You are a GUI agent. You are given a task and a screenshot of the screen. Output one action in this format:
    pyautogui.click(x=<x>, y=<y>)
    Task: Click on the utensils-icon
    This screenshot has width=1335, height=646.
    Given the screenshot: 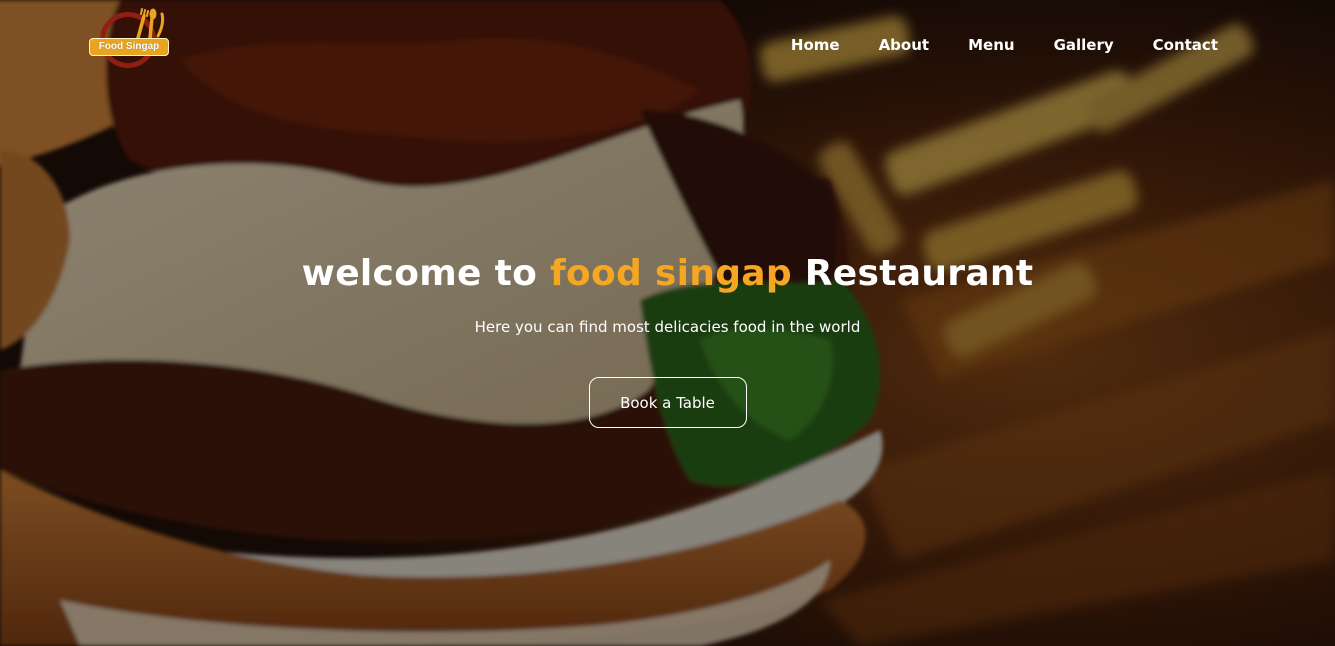 What is the action you would take?
    pyautogui.click(x=150, y=24)
    